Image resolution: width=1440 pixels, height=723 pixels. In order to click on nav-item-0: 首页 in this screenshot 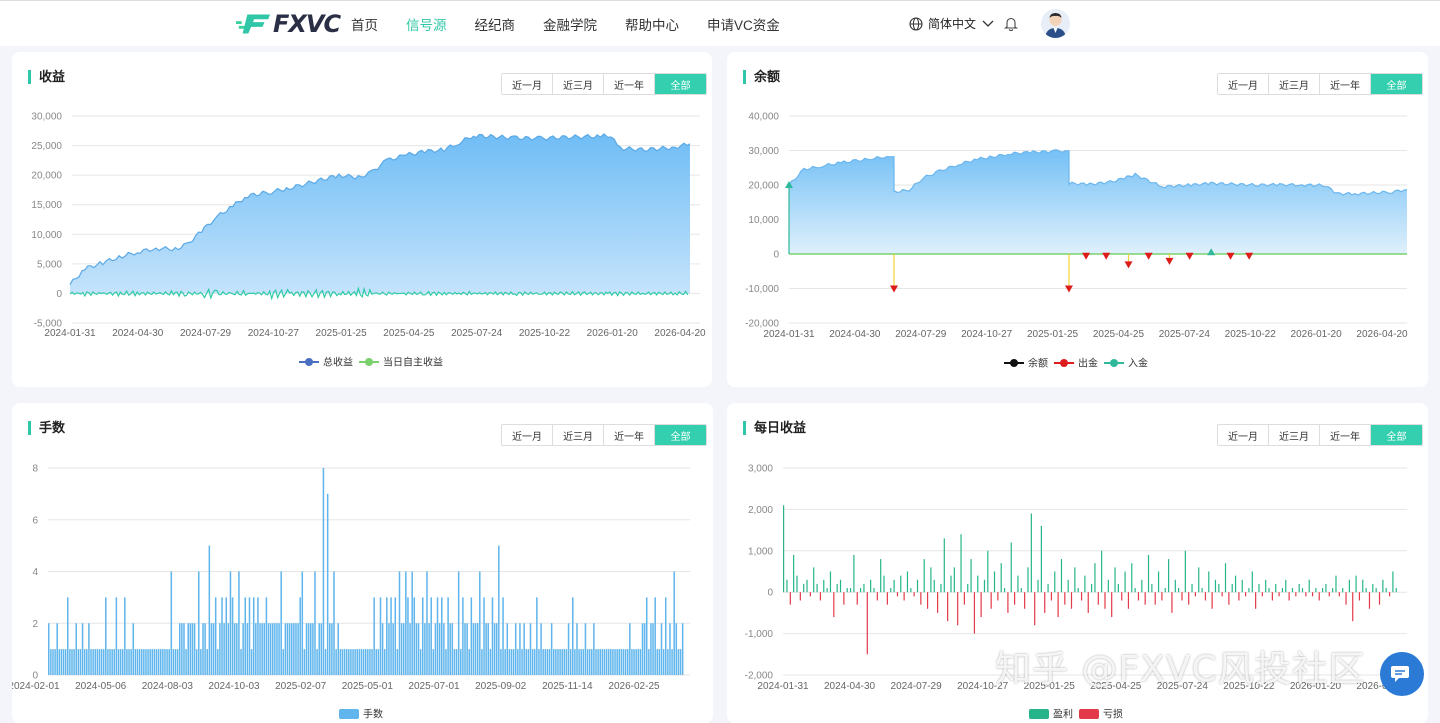, I will do `click(364, 24)`.